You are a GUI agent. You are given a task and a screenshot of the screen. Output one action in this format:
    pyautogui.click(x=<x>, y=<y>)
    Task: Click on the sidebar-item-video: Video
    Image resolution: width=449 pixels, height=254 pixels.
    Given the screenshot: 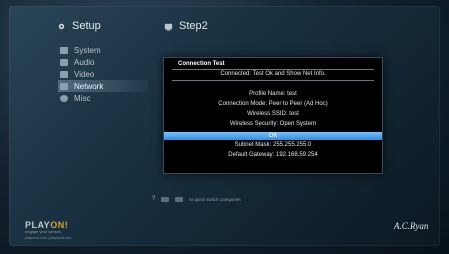 What is the action you would take?
    pyautogui.click(x=103, y=74)
    